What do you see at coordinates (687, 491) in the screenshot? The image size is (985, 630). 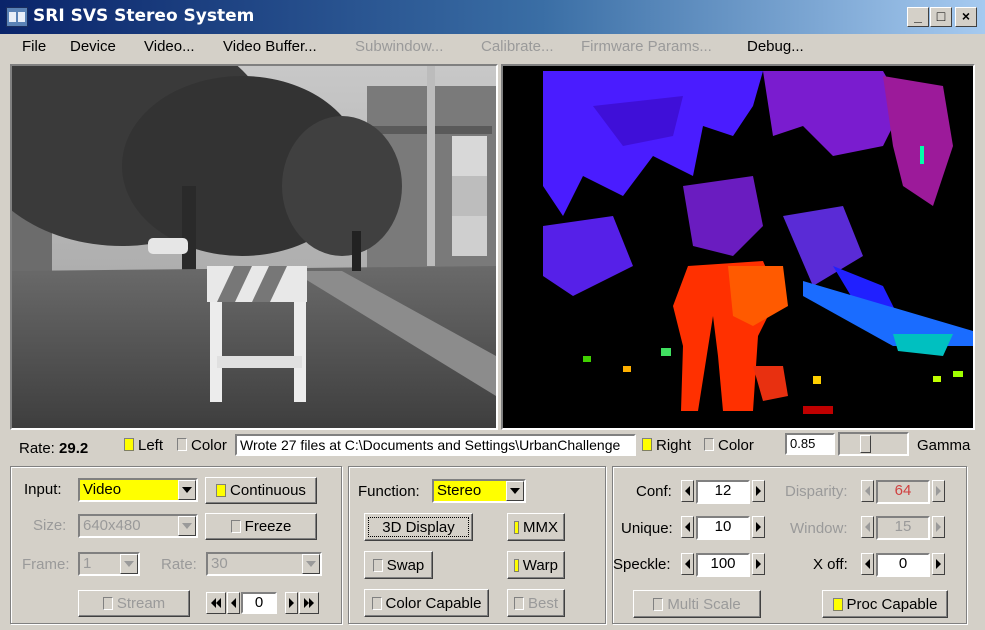 I see `conf-decrement` at bounding box center [687, 491].